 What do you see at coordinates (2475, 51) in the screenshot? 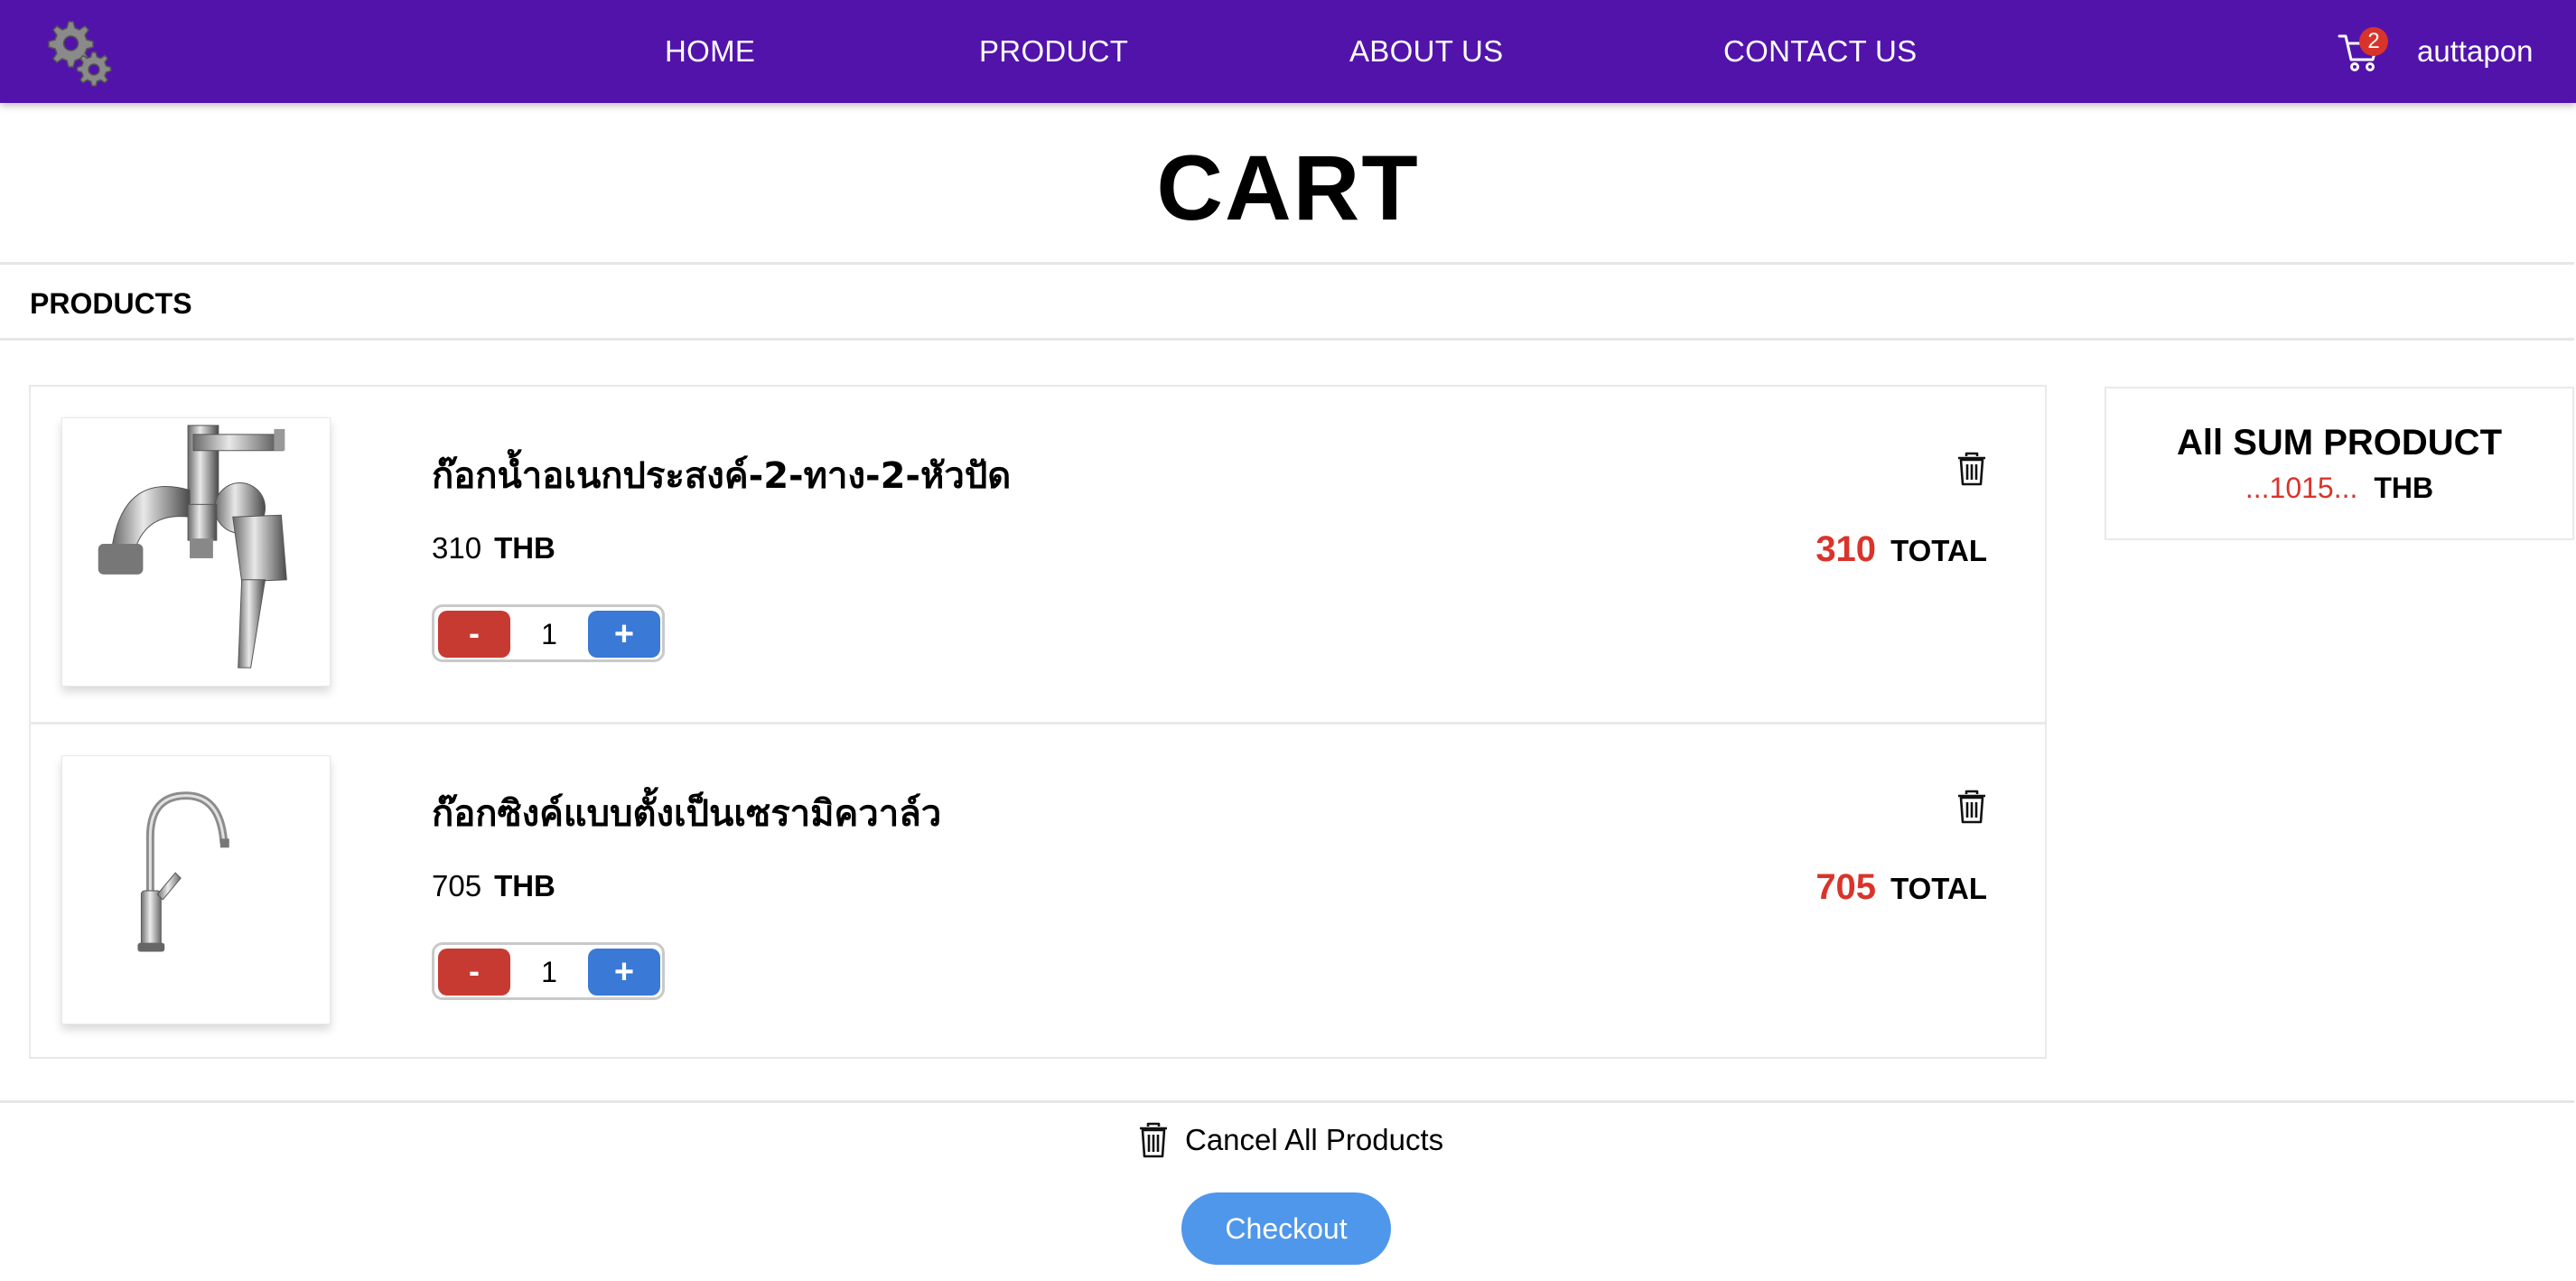
I see `user-menu: auttapon` at bounding box center [2475, 51].